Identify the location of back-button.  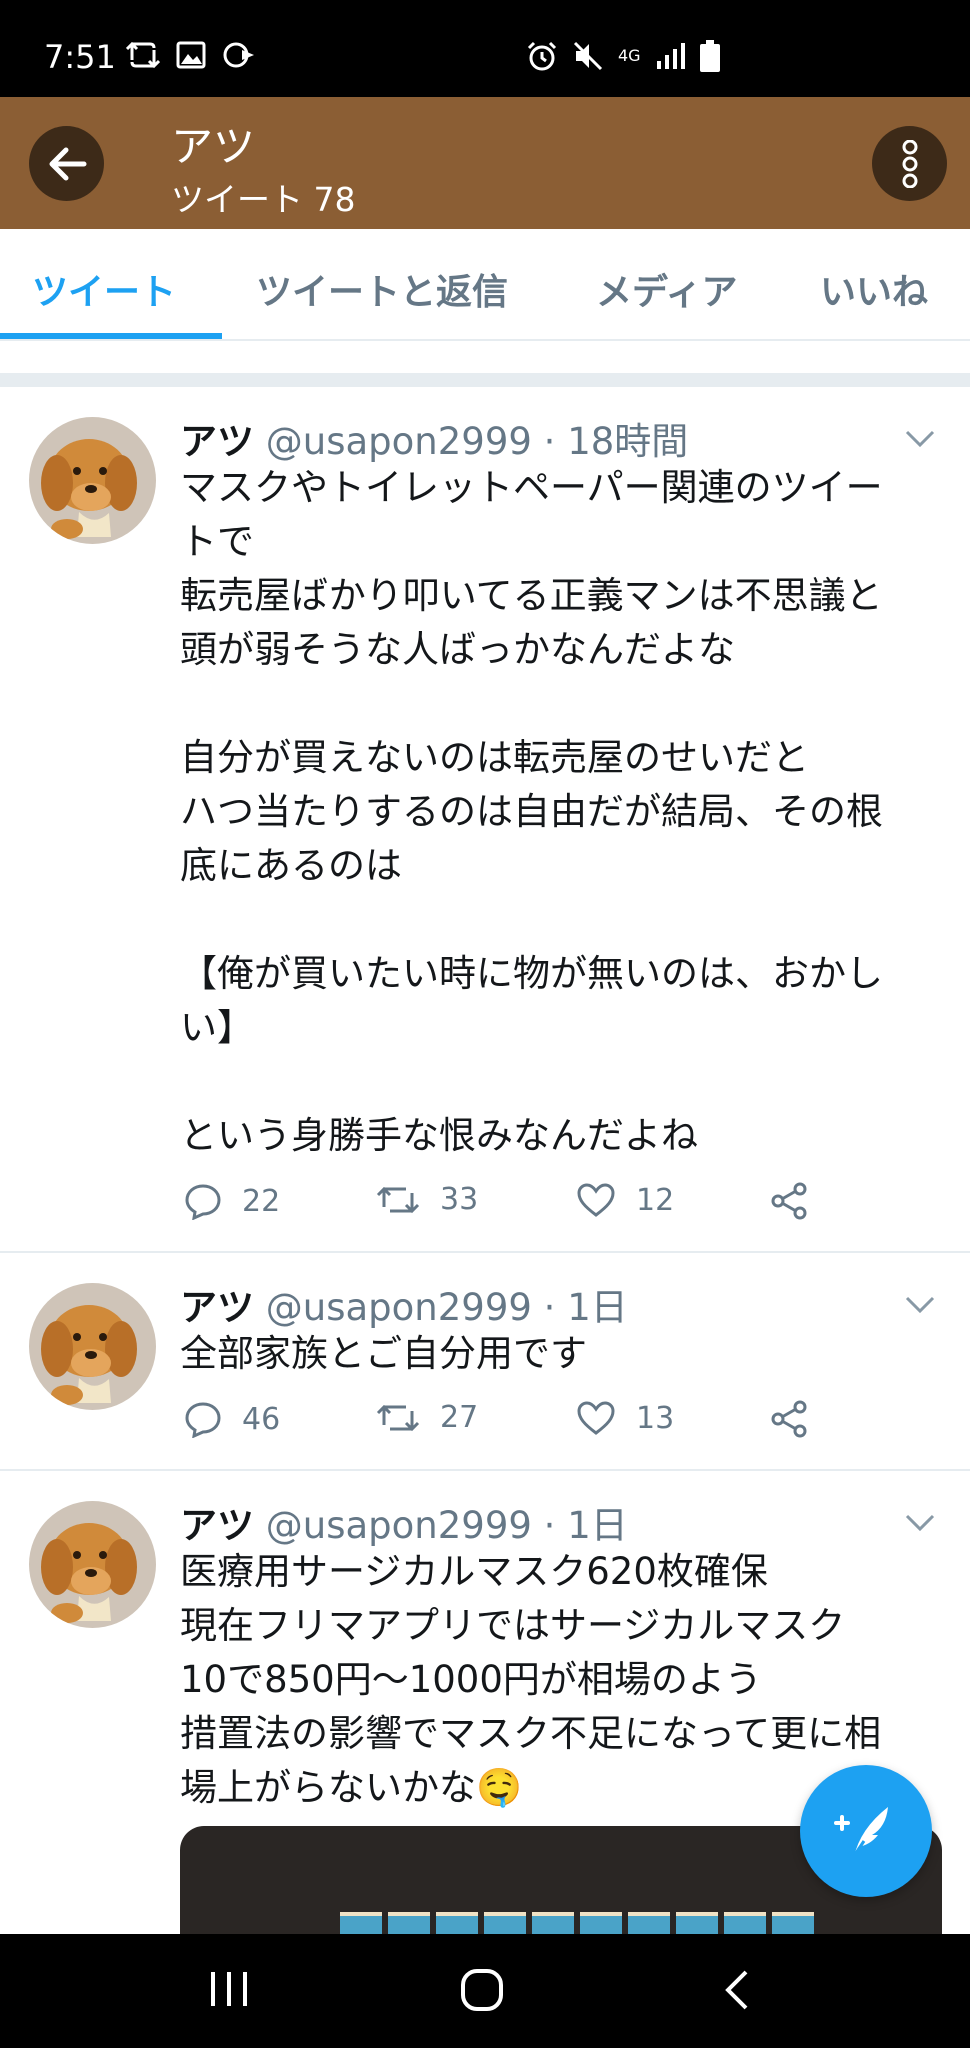
(66, 163).